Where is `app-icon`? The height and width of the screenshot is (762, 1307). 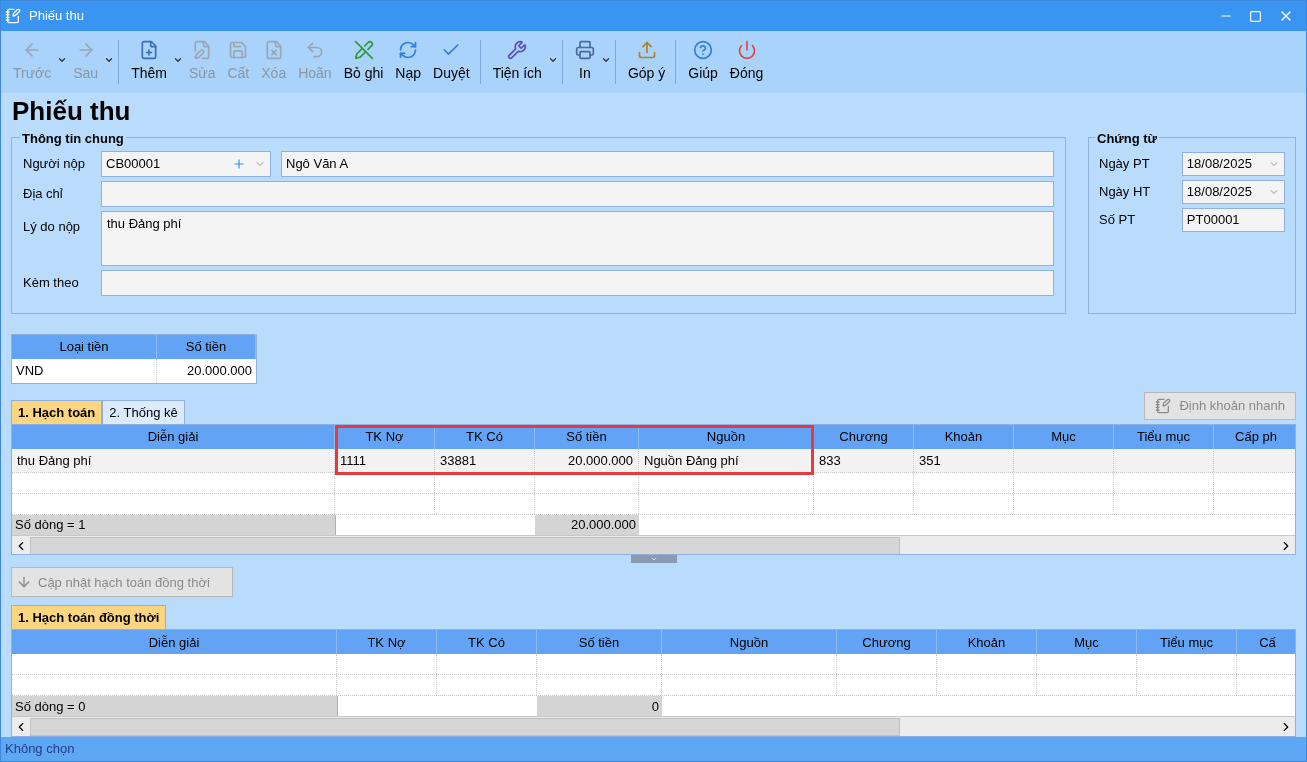
app-icon is located at coordinates (13, 16).